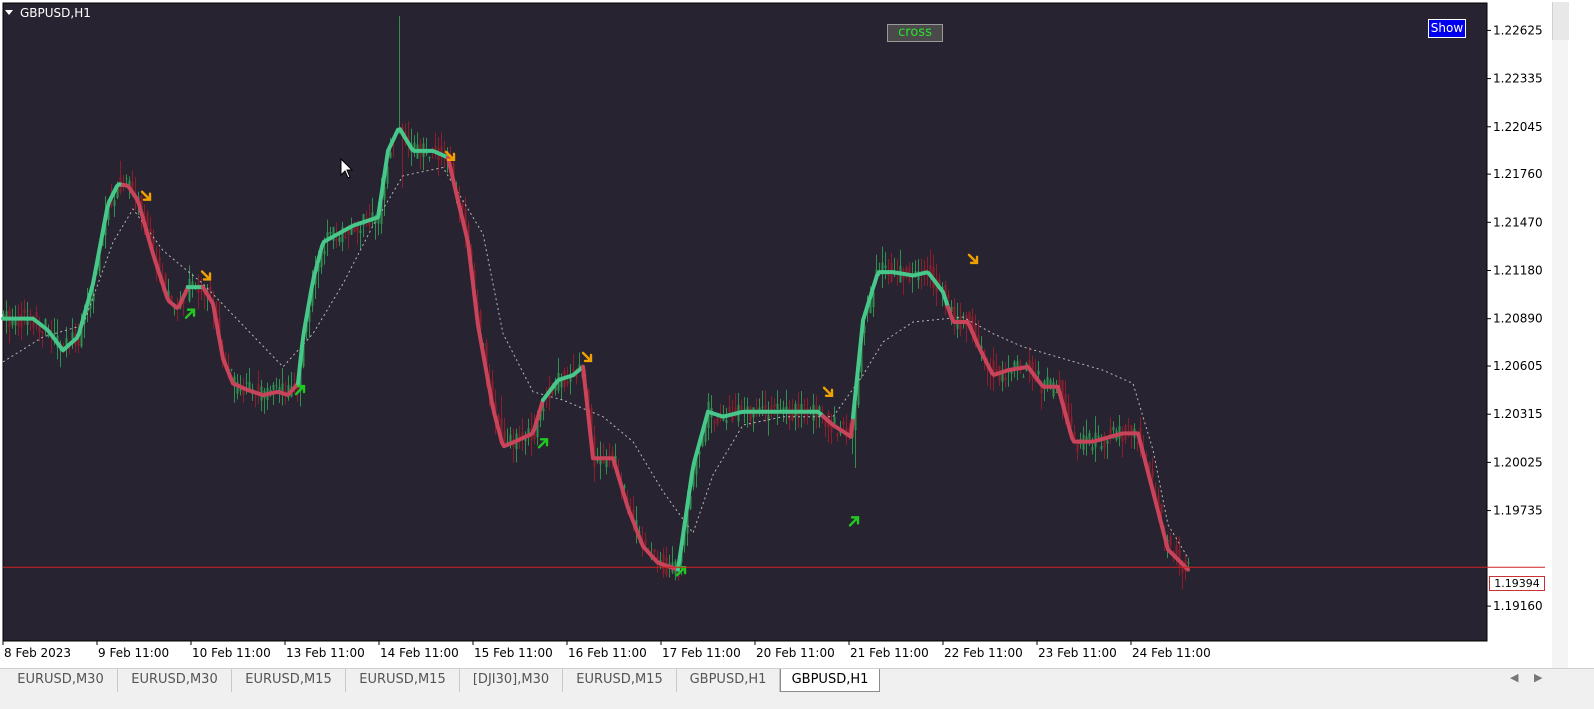 Image resolution: width=1594 pixels, height=709 pixels. I want to click on time-tick-label: 8 Feb 2023, so click(37, 653).